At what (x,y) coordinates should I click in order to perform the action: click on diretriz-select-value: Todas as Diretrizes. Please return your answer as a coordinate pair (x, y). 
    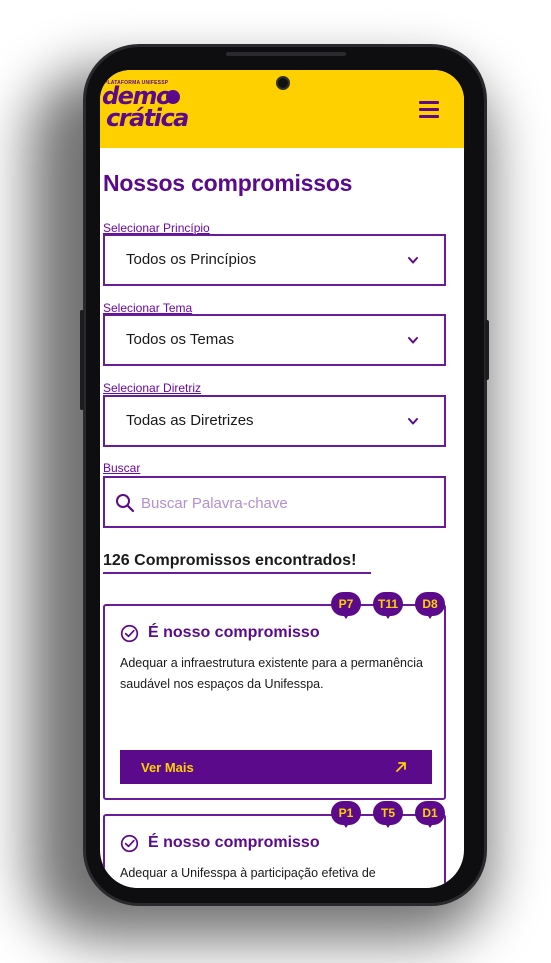
    Looking at the image, I should click on (190, 420).